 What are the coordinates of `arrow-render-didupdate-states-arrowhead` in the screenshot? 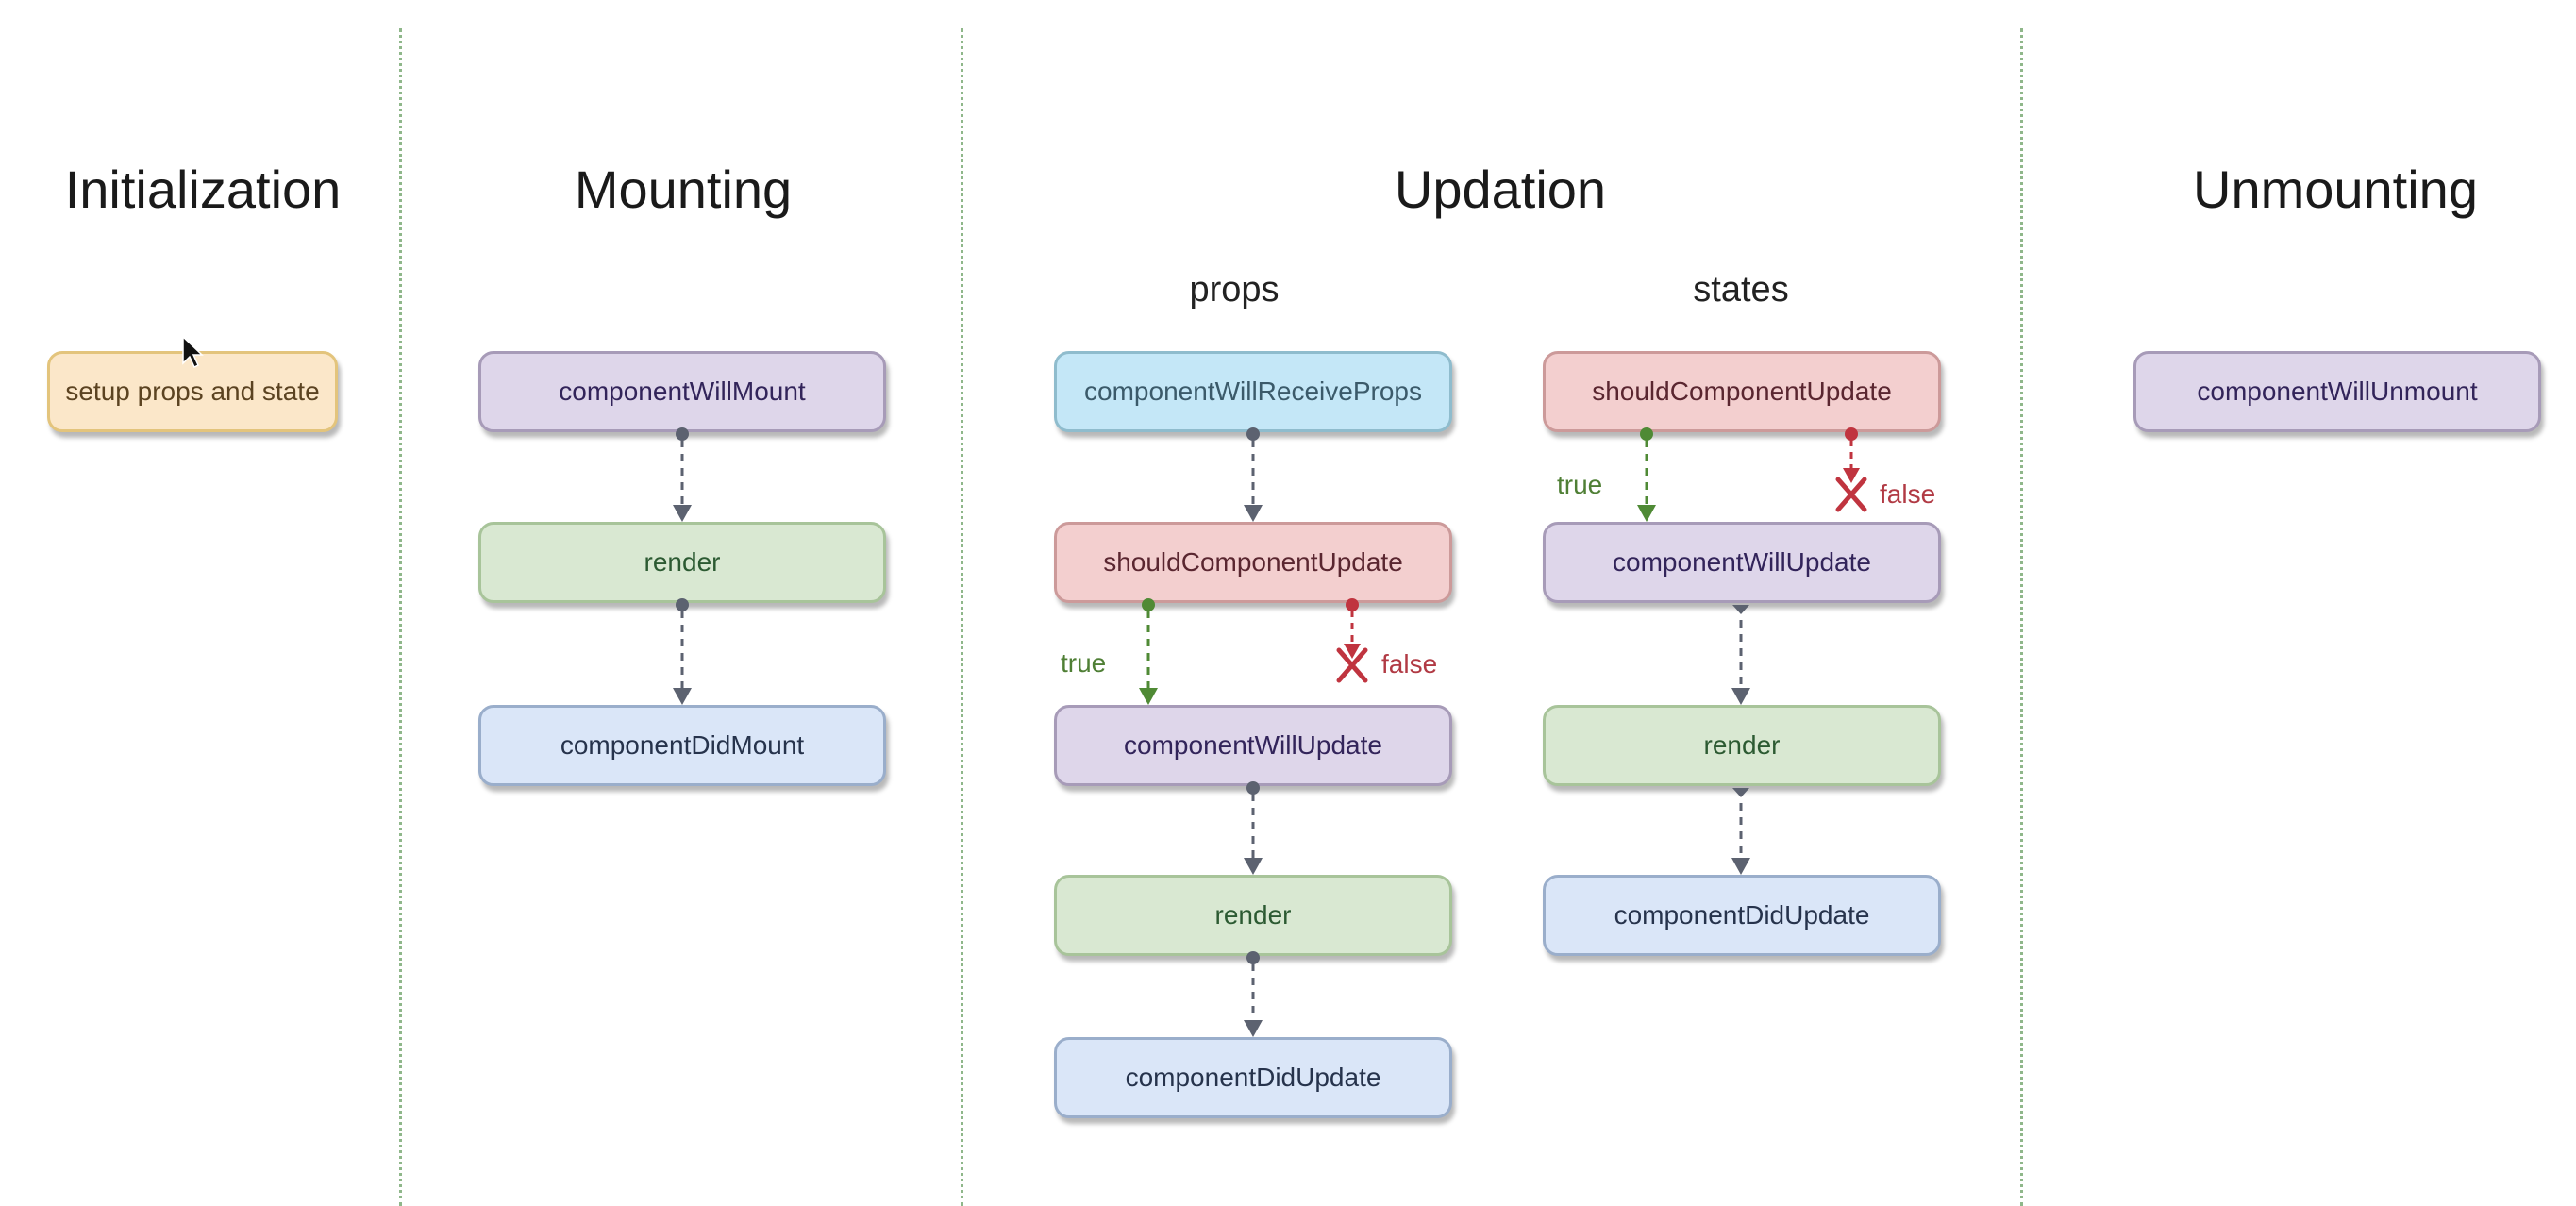 It's located at (1740, 866).